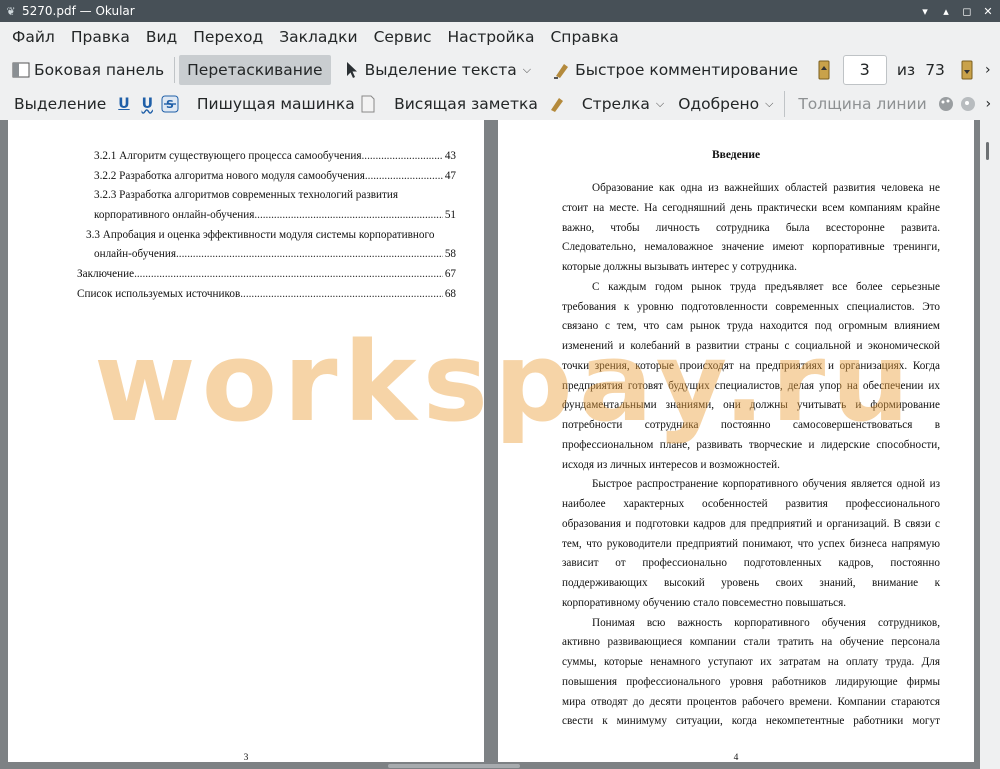  Describe the element at coordinates (318, 37) in the screenshot. I see `menu-bookmarks: Закладки` at that location.